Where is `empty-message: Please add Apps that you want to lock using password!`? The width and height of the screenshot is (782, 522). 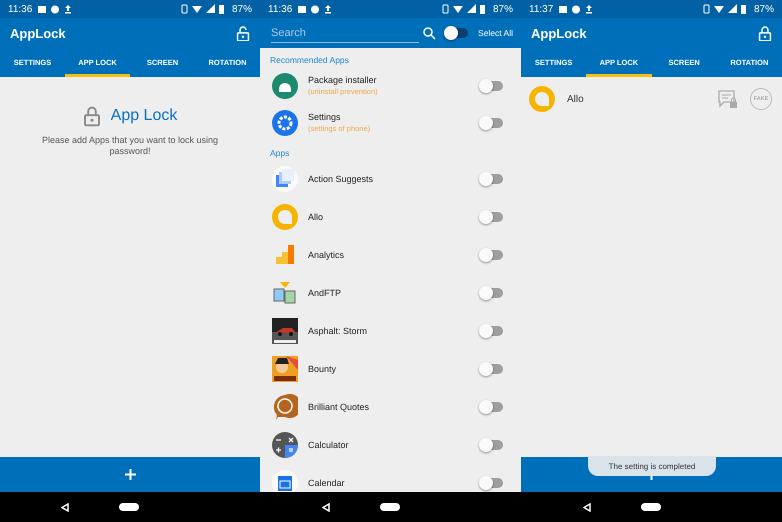 empty-message: Please add Apps that you want to lock using password! is located at coordinates (130, 146).